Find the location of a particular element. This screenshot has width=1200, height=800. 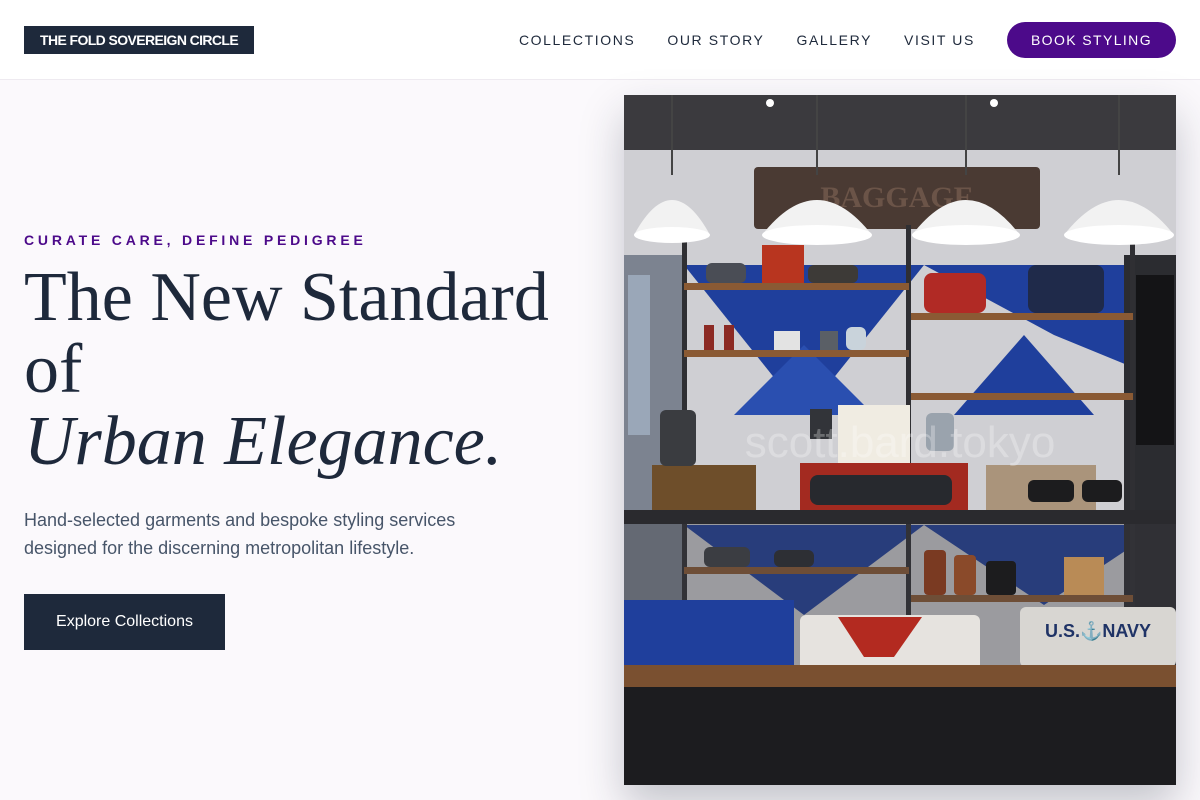

hero-title: The New Standard of Urban Elegance. is located at coordinates (314, 370).